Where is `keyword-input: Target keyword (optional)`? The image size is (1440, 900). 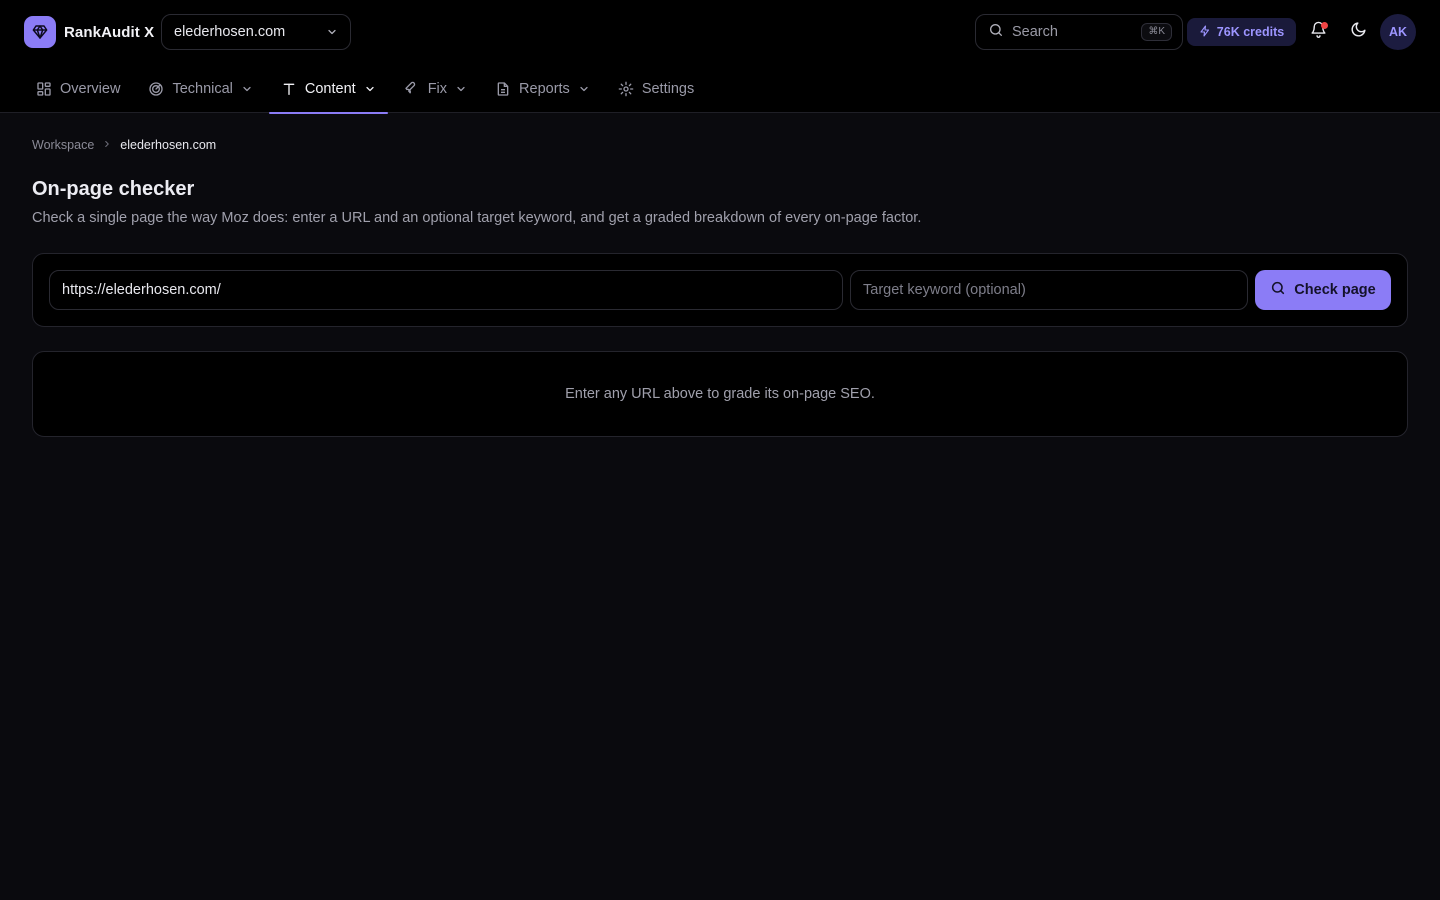
keyword-input: Target keyword (optional) is located at coordinates (1049, 290).